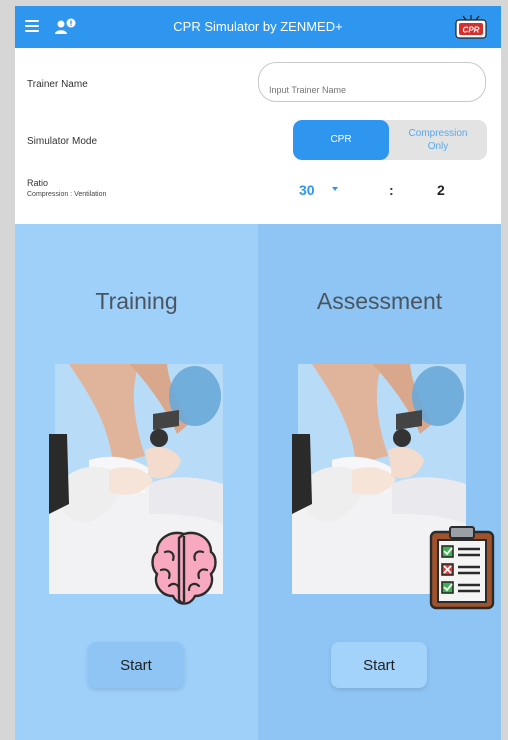  Describe the element at coordinates (335, 189) in the screenshot. I see `chevron-down-icon` at that location.